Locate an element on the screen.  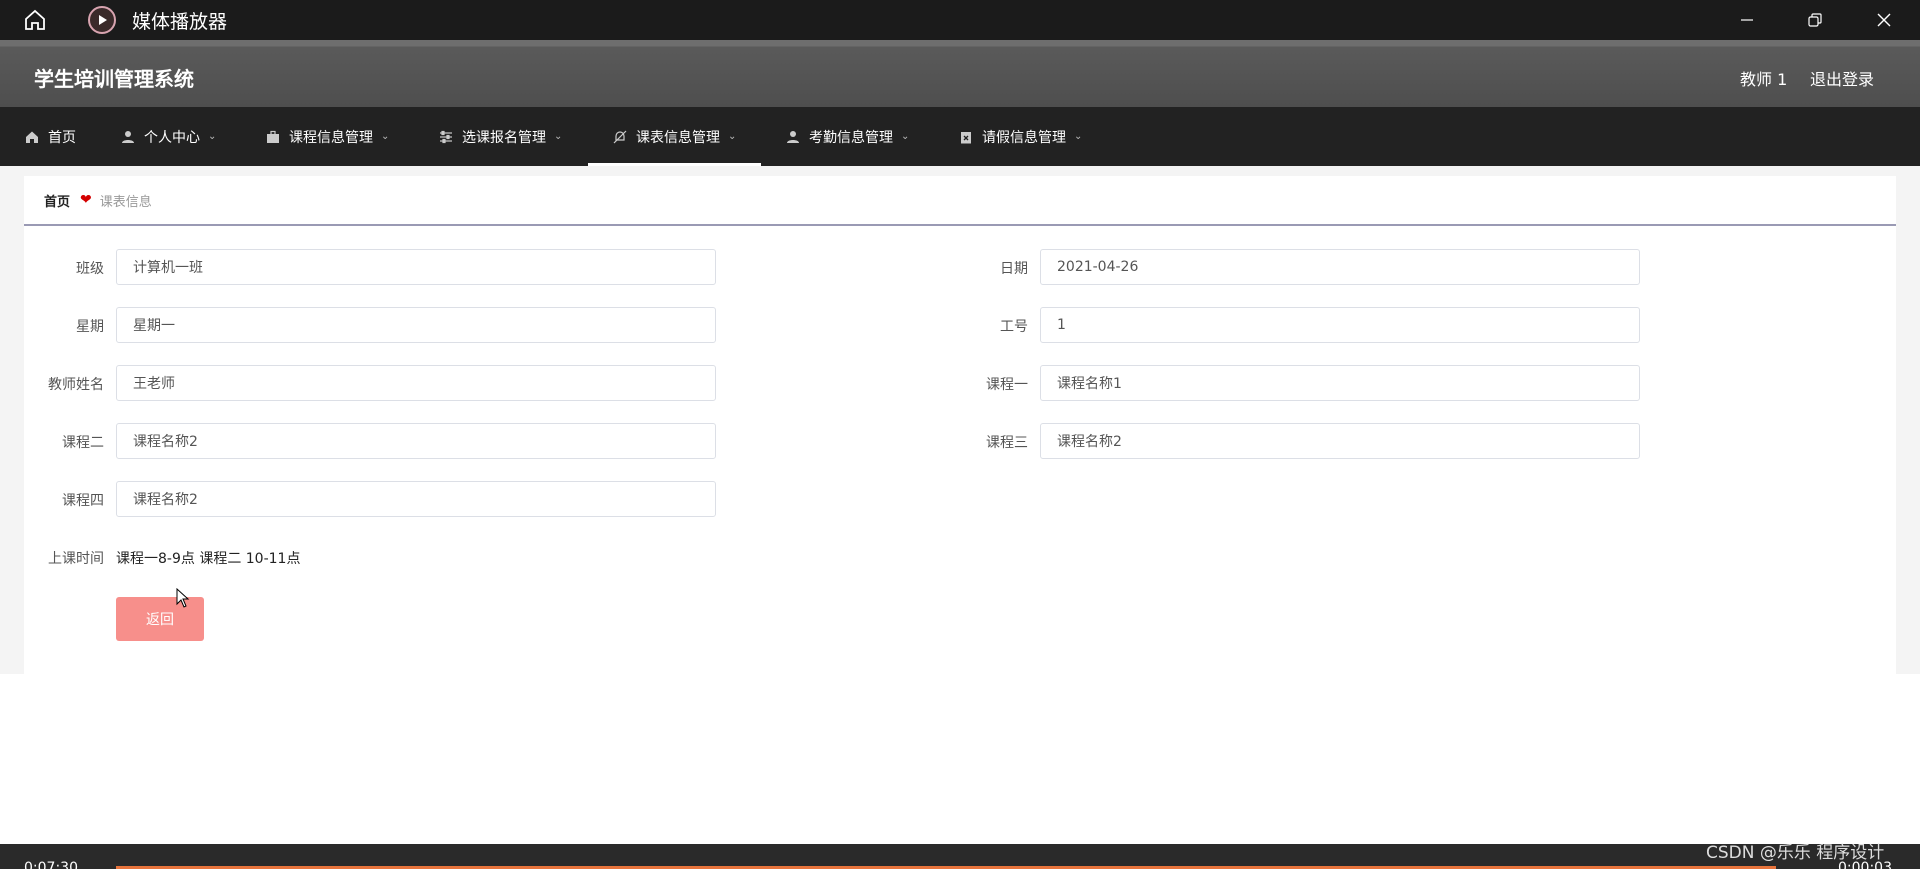
nav-item-home: 首页 is located at coordinates (38, 136).